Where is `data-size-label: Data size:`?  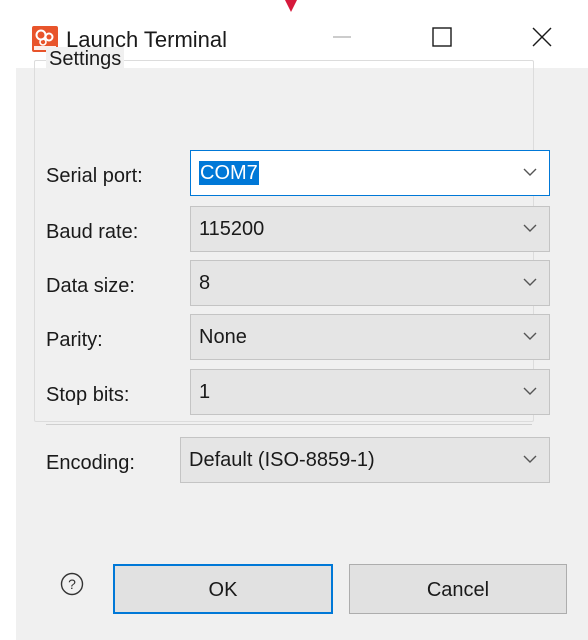 data-size-label: Data size: is located at coordinates (90, 286).